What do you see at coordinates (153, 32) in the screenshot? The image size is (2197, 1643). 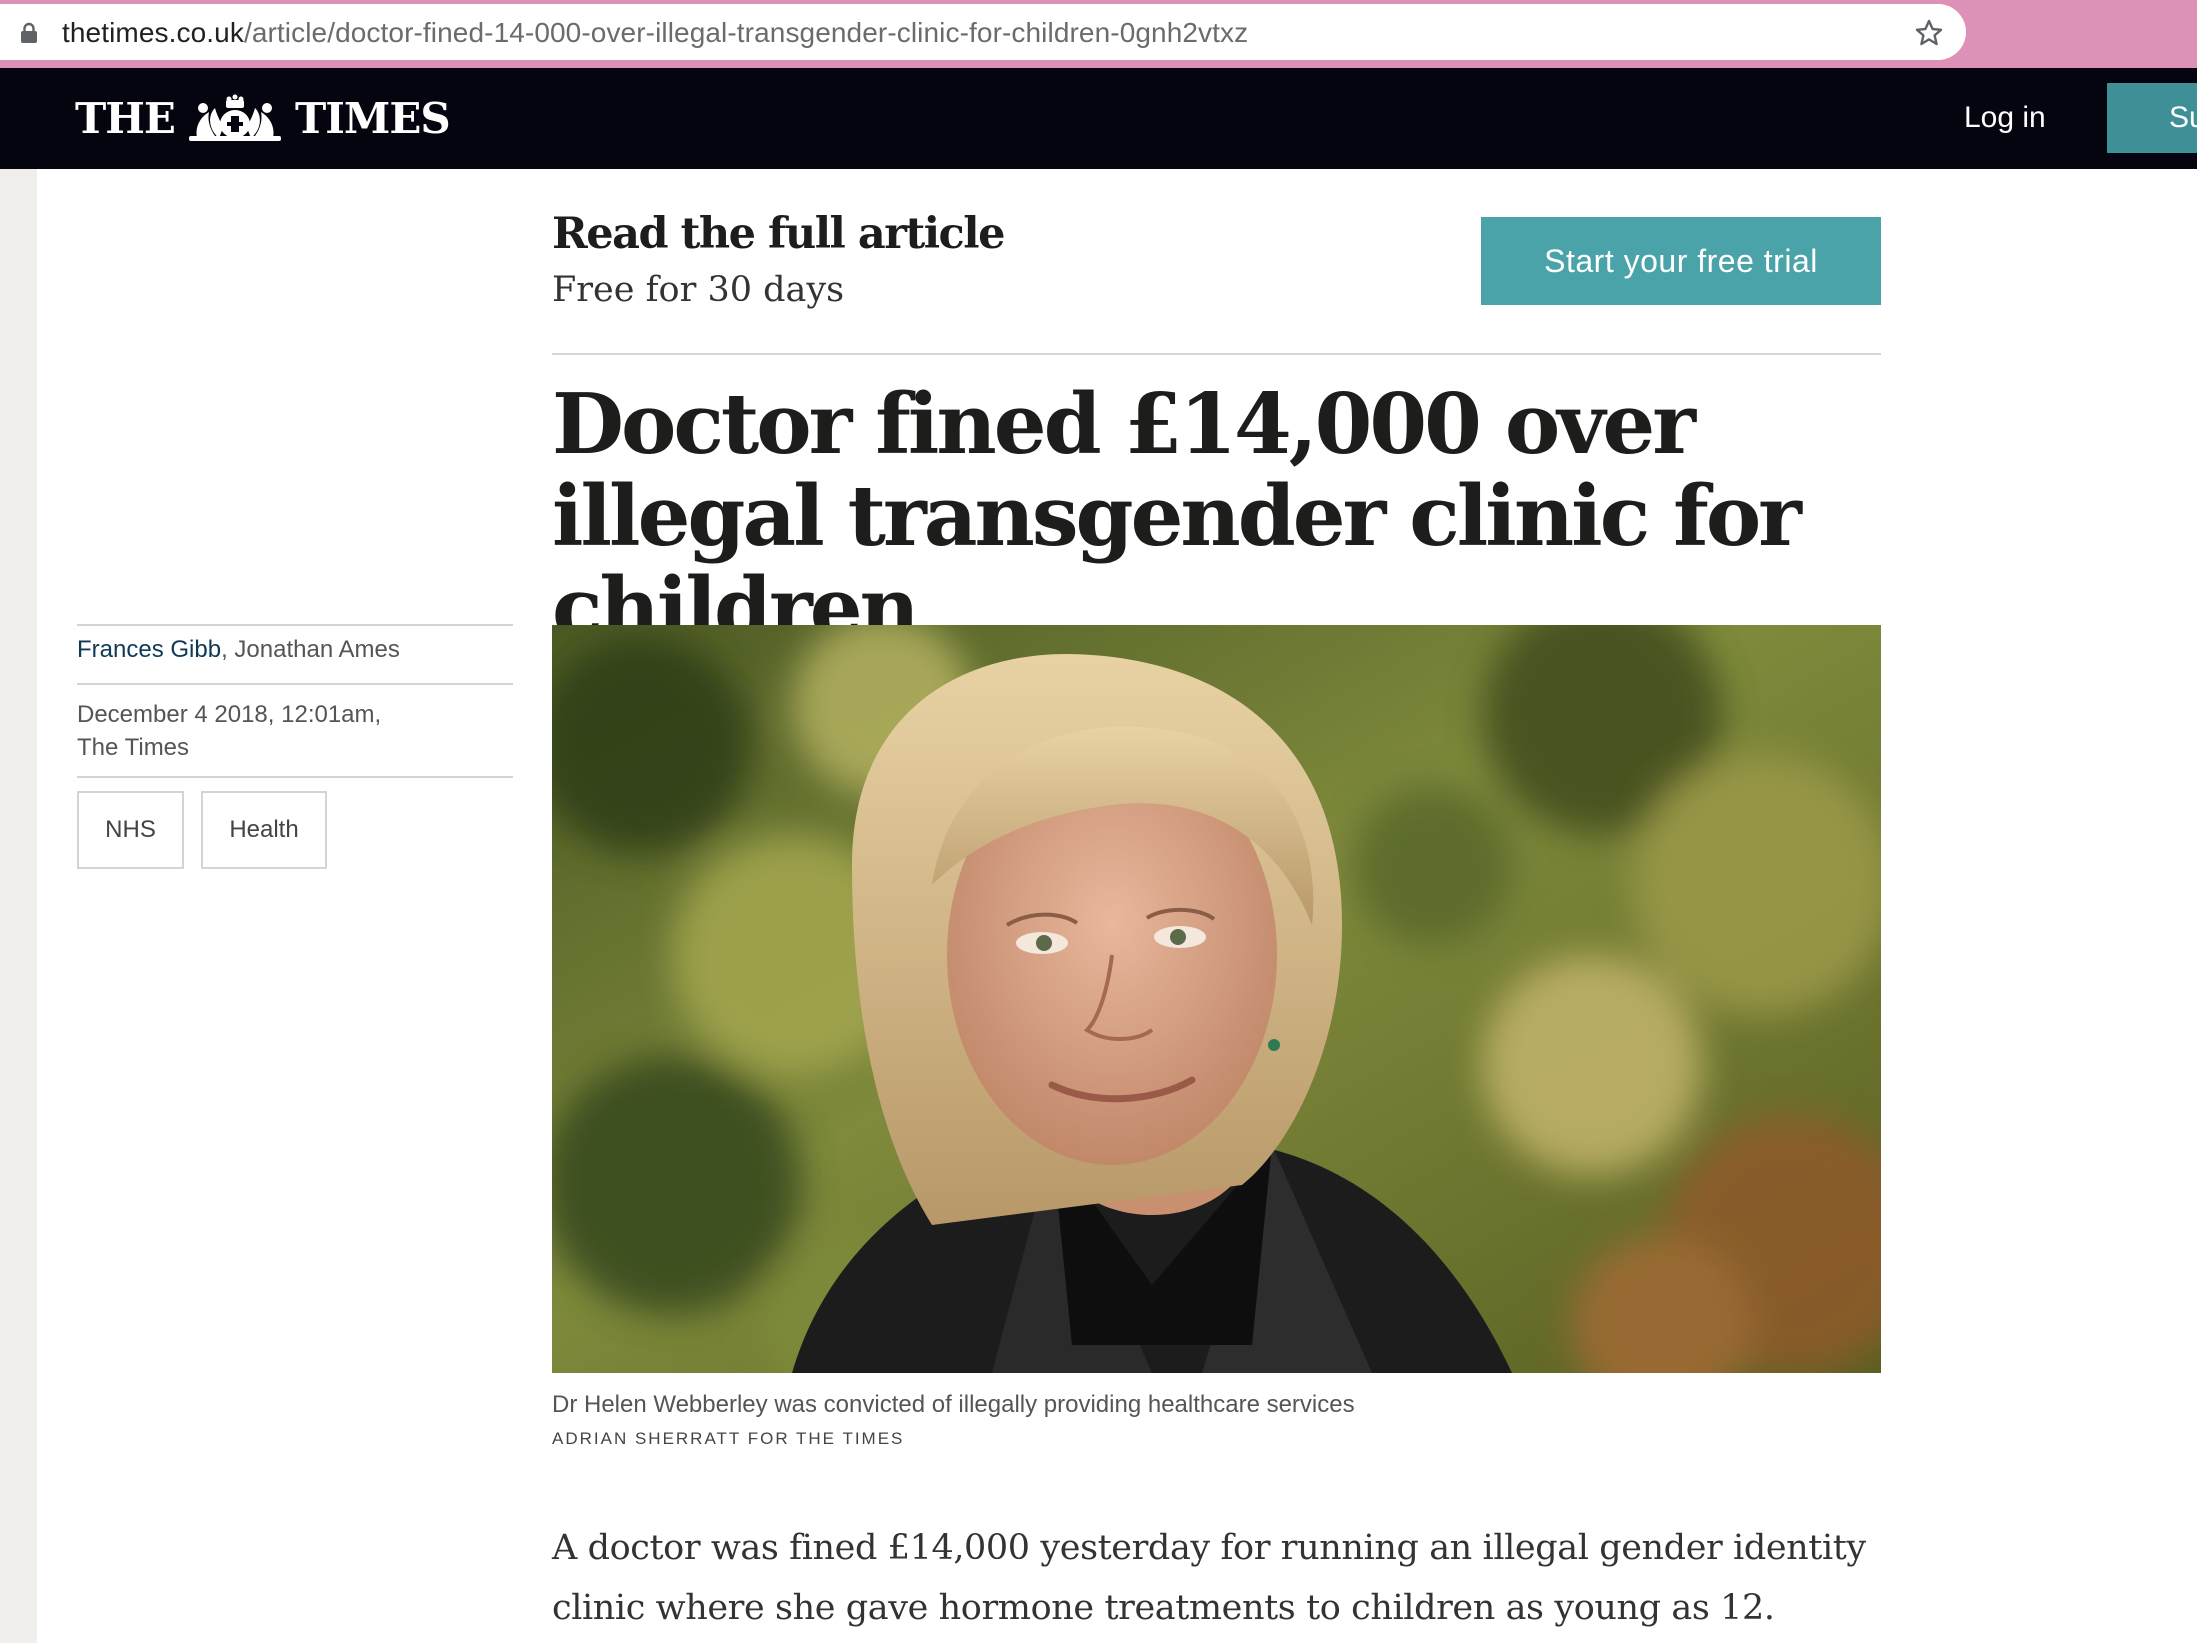 I see `url-domain: thetimes.co.uk` at bounding box center [153, 32].